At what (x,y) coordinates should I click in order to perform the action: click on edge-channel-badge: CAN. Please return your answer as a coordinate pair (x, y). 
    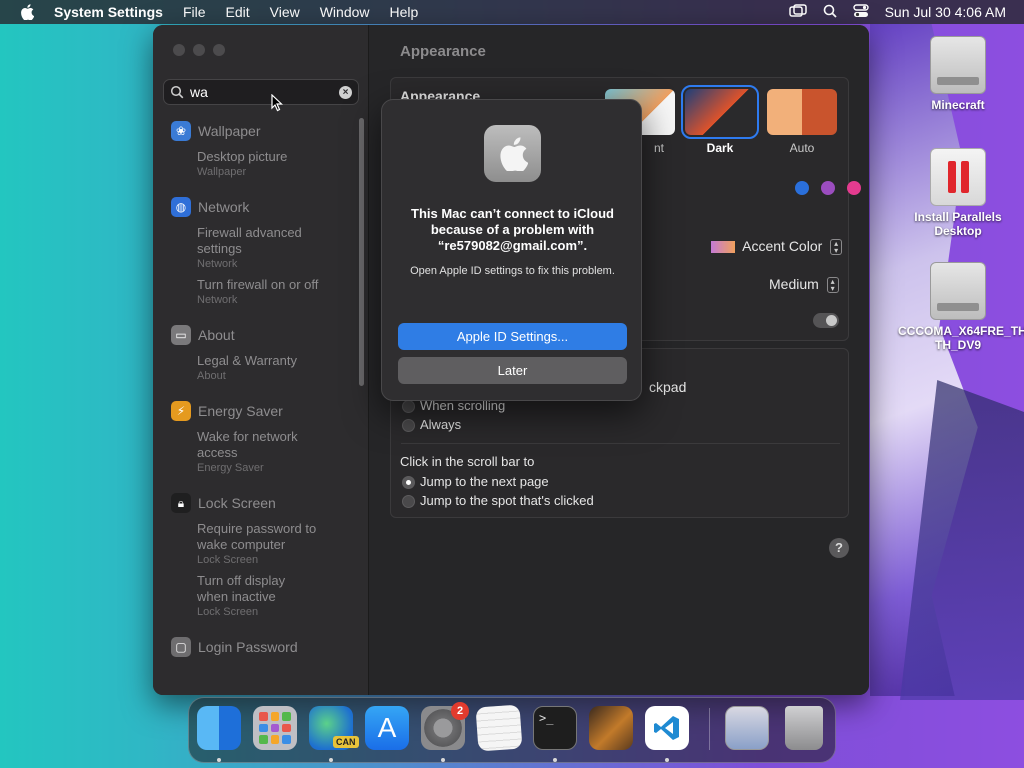
    Looking at the image, I should click on (346, 742).